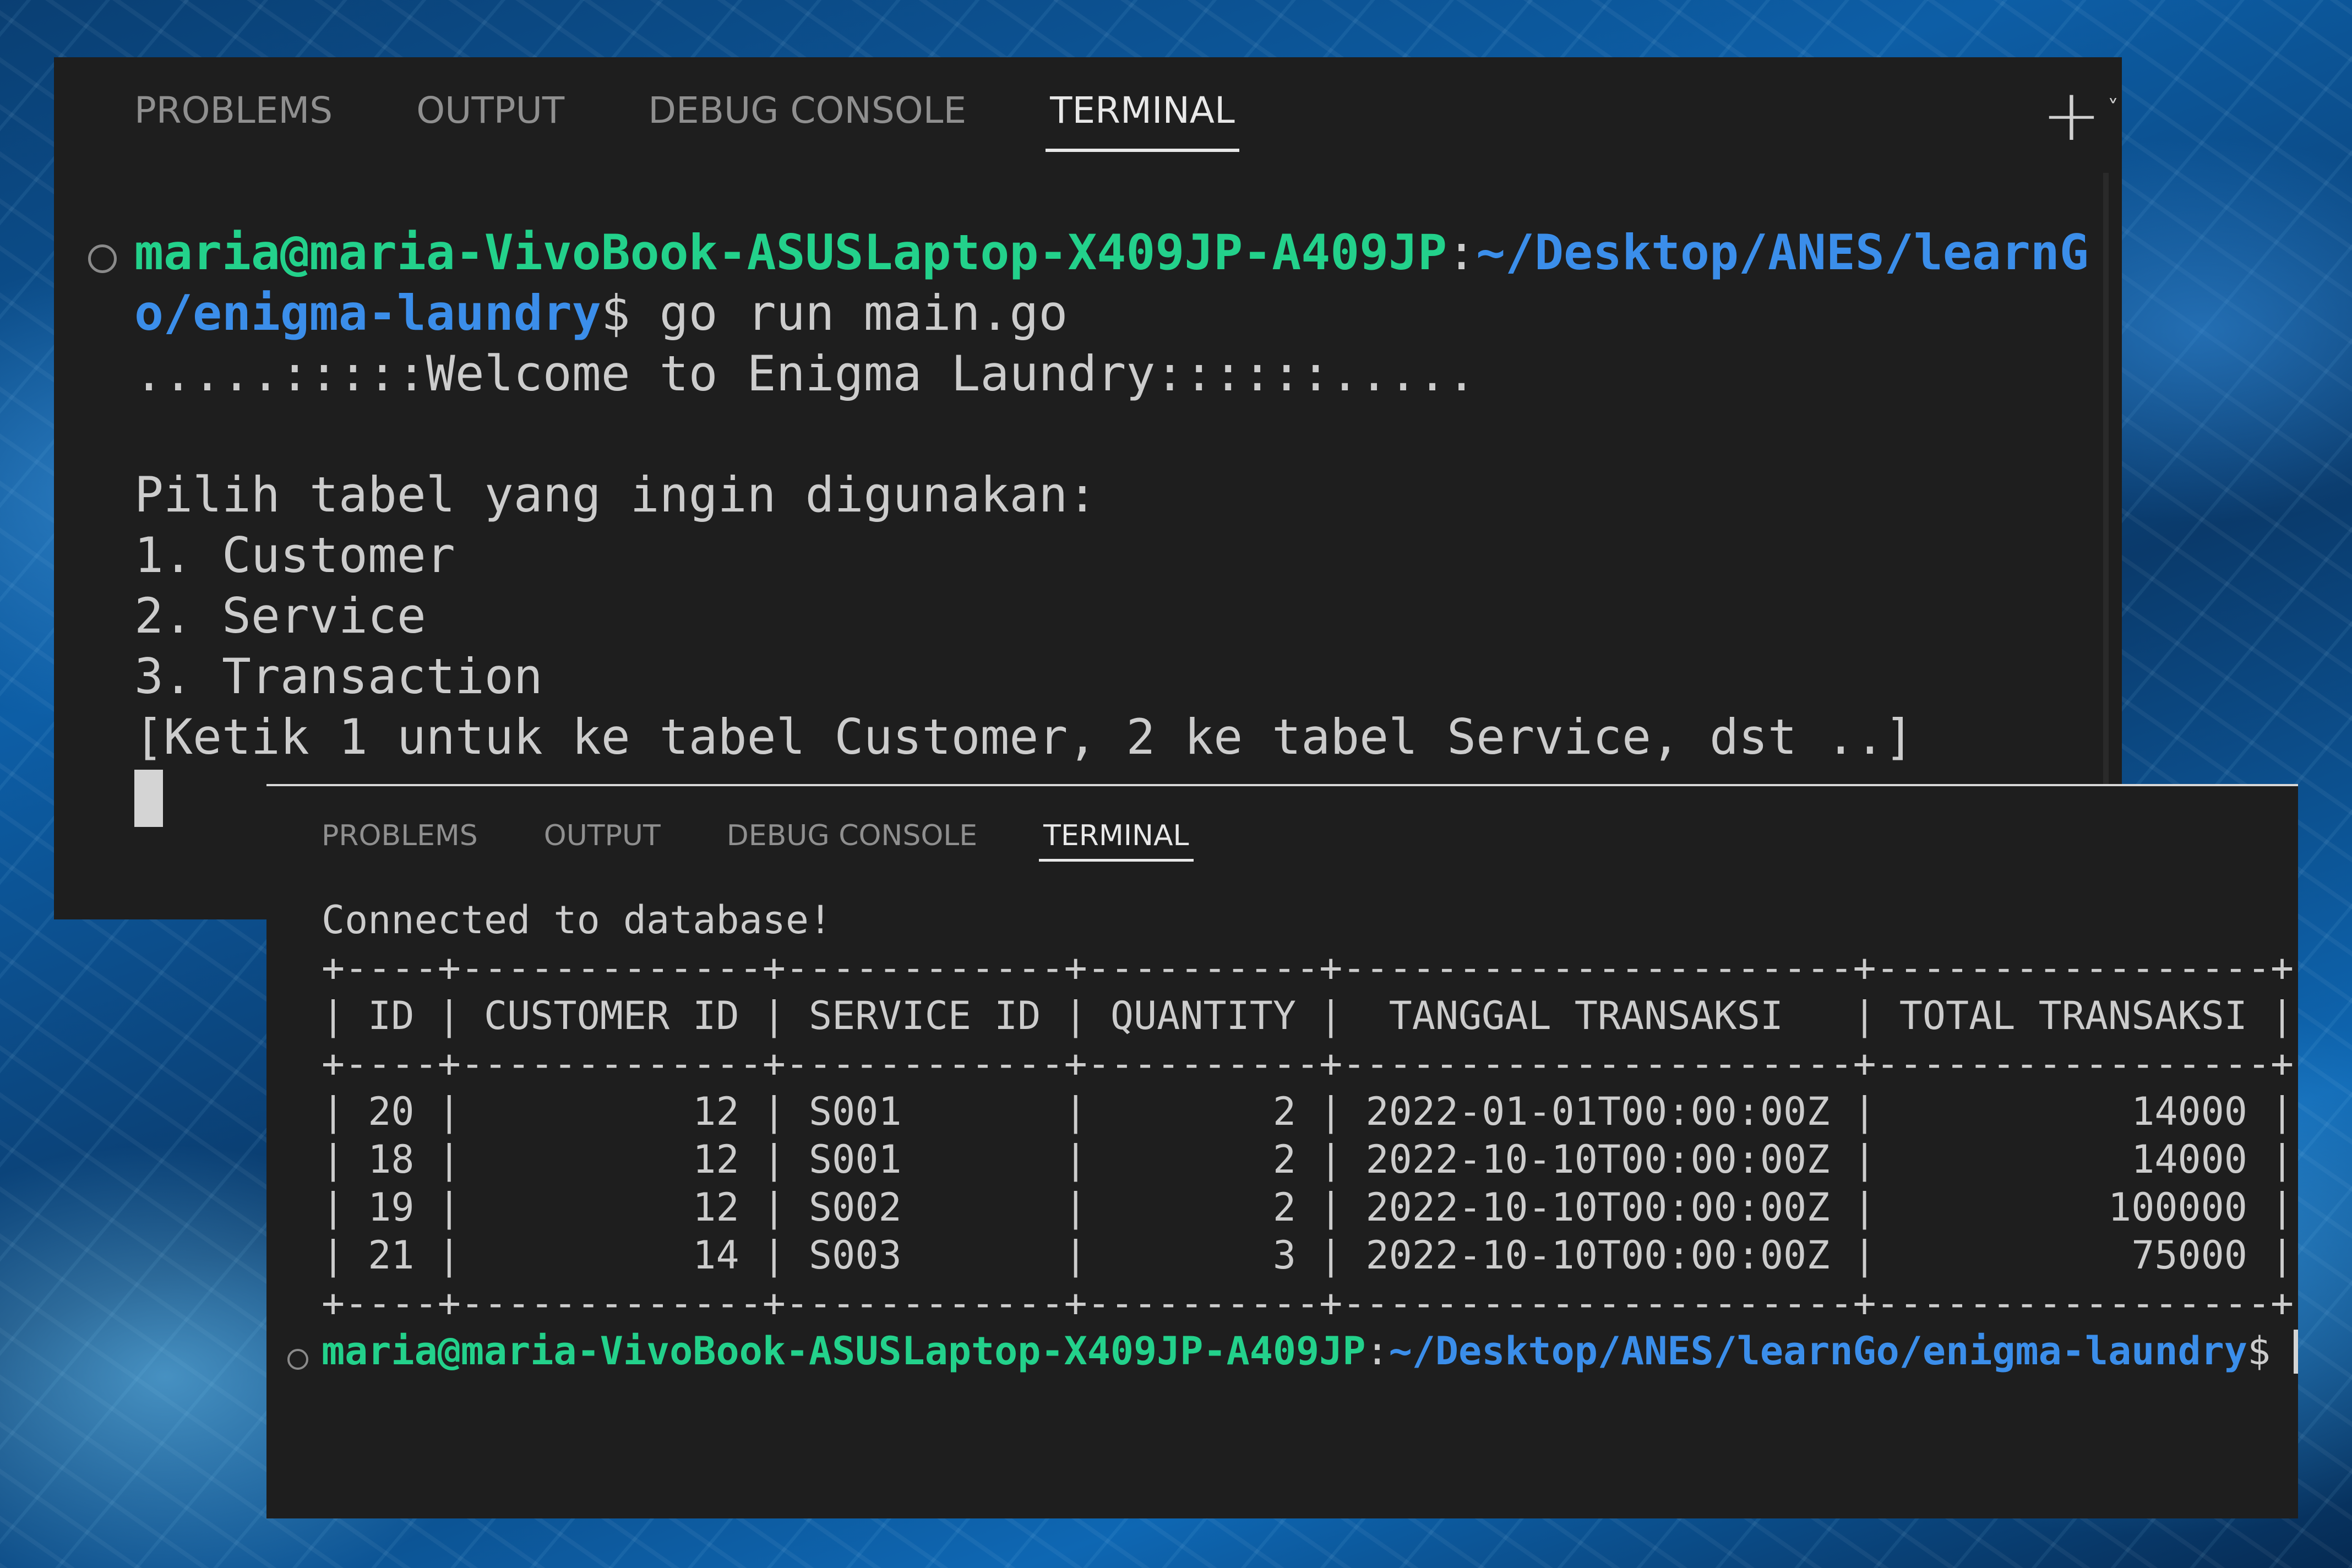  I want to click on prompt-path: ~/Desktop/ANES/learnG, so click(1783, 253).